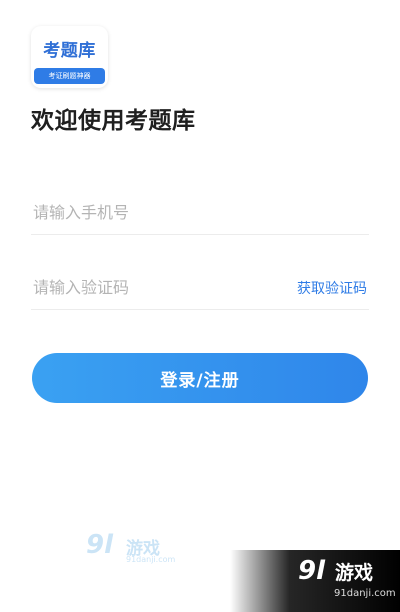 The image size is (400, 612). I want to click on code-field-row: 获取验证码, so click(200, 288).